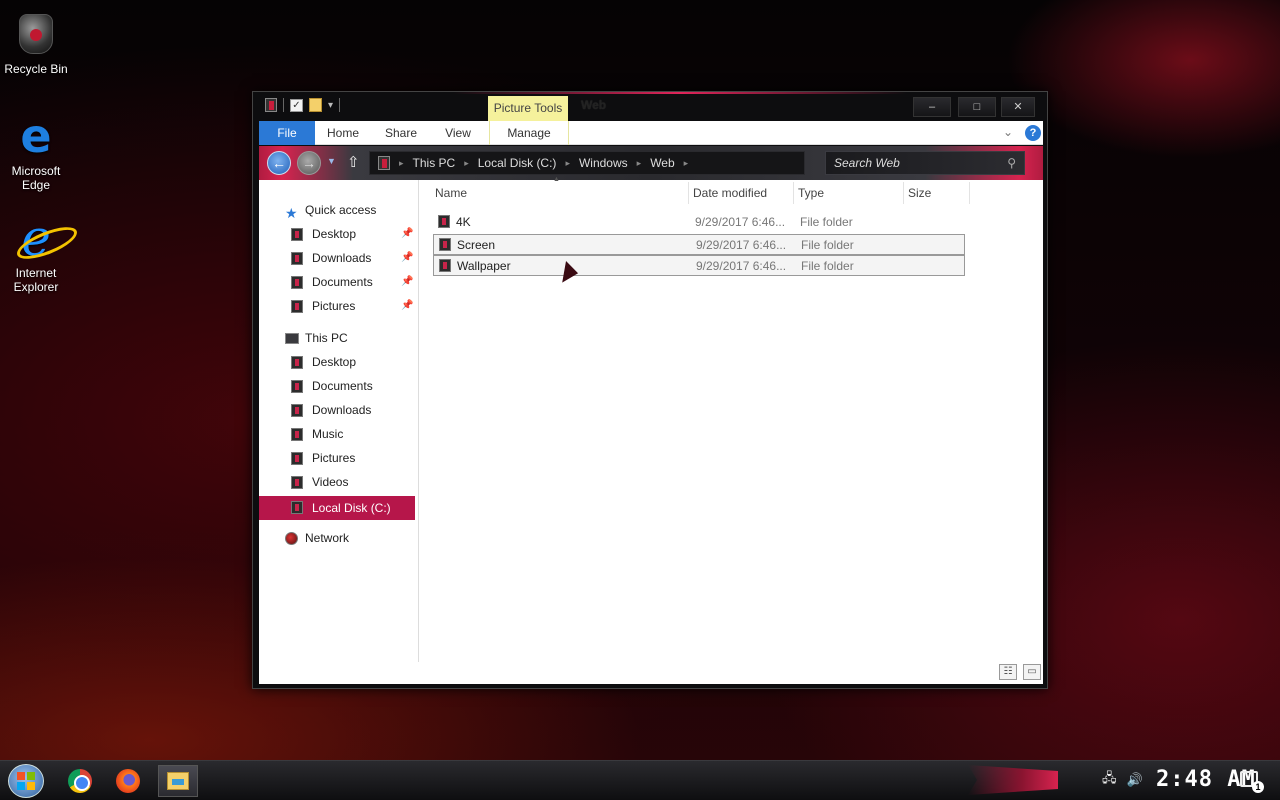 The image size is (1280, 800). Describe the element at coordinates (337, 458) in the screenshot. I see `nav-pc-pictures: Pictures` at that location.